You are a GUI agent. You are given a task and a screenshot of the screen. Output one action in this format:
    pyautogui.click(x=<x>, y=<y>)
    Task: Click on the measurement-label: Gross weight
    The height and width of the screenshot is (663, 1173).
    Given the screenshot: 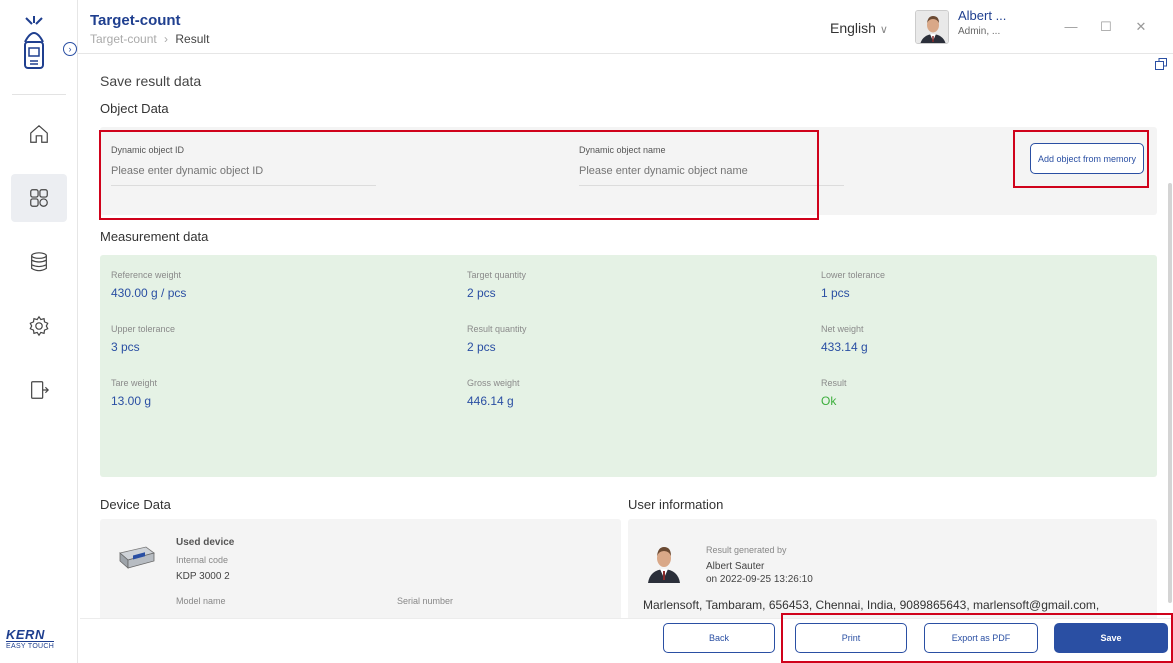 What is the action you would take?
    pyautogui.click(x=493, y=383)
    